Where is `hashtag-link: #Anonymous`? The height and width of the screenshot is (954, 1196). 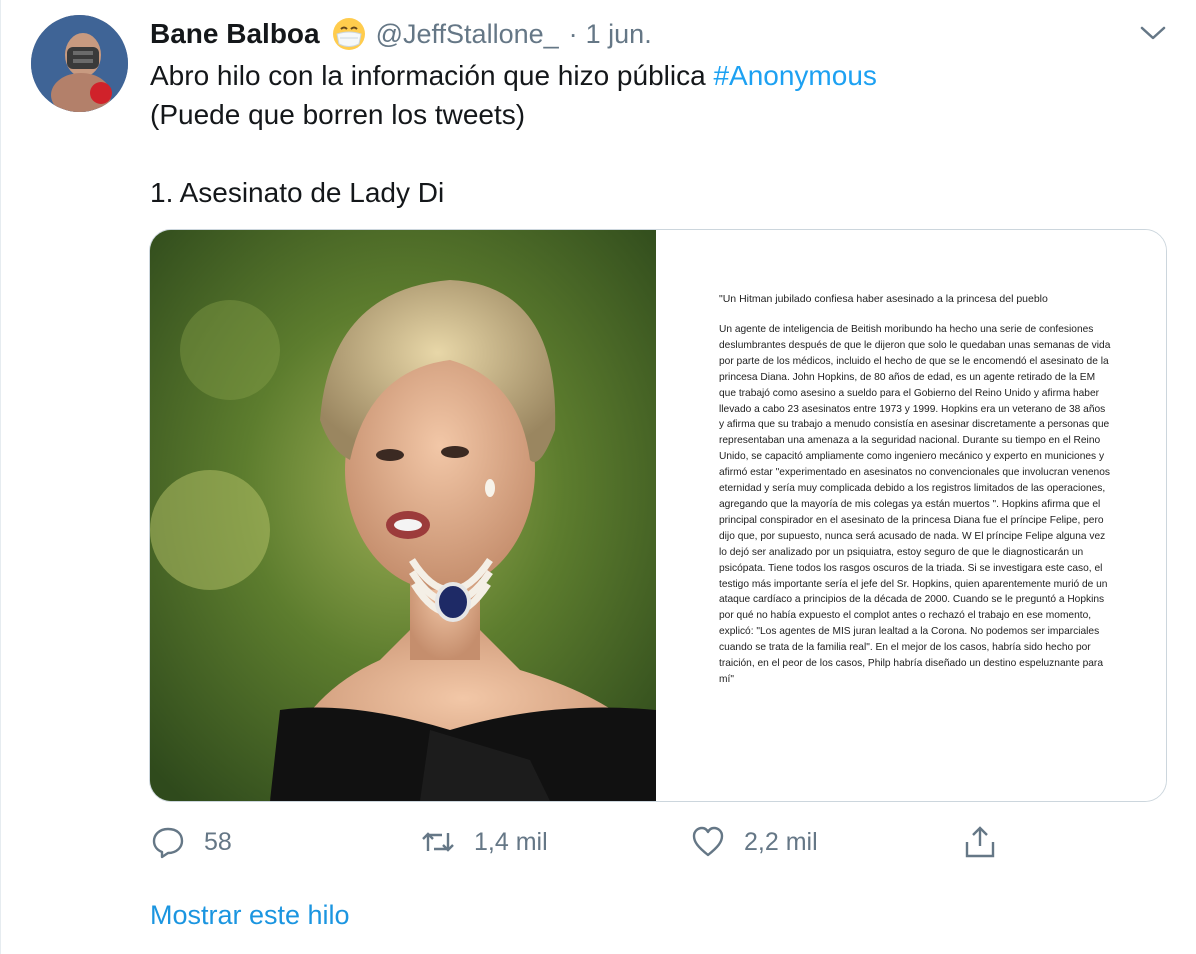
hashtag-link: #Anonymous is located at coordinates (794, 75).